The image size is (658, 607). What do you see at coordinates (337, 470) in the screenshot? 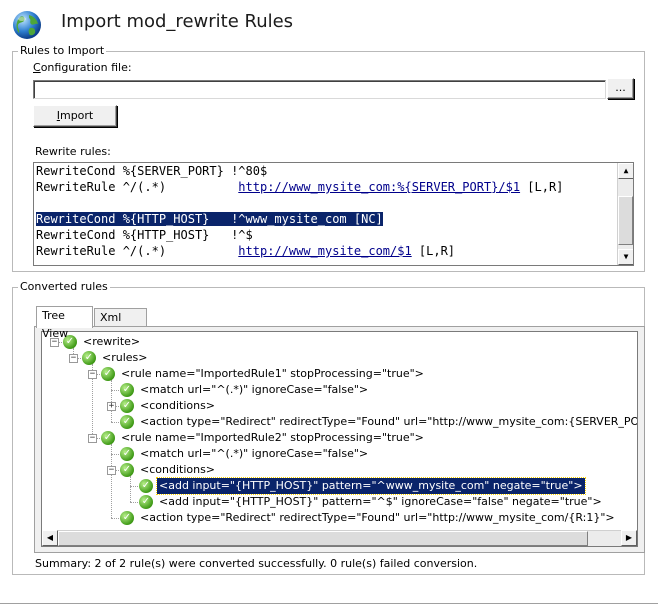
I see `tree-node: − ✓ <conditions>` at bounding box center [337, 470].